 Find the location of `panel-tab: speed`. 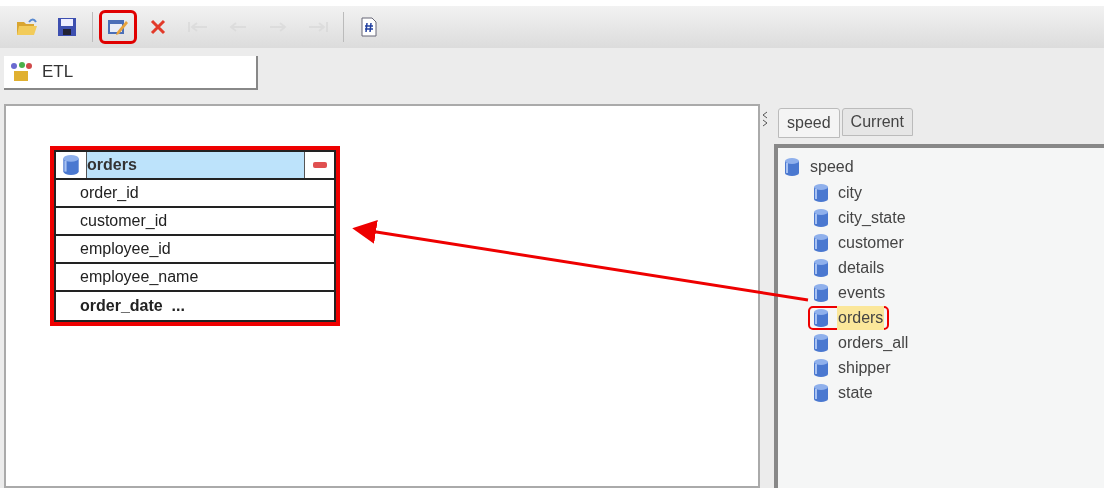

panel-tab: speed is located at coordinates (809, 123).